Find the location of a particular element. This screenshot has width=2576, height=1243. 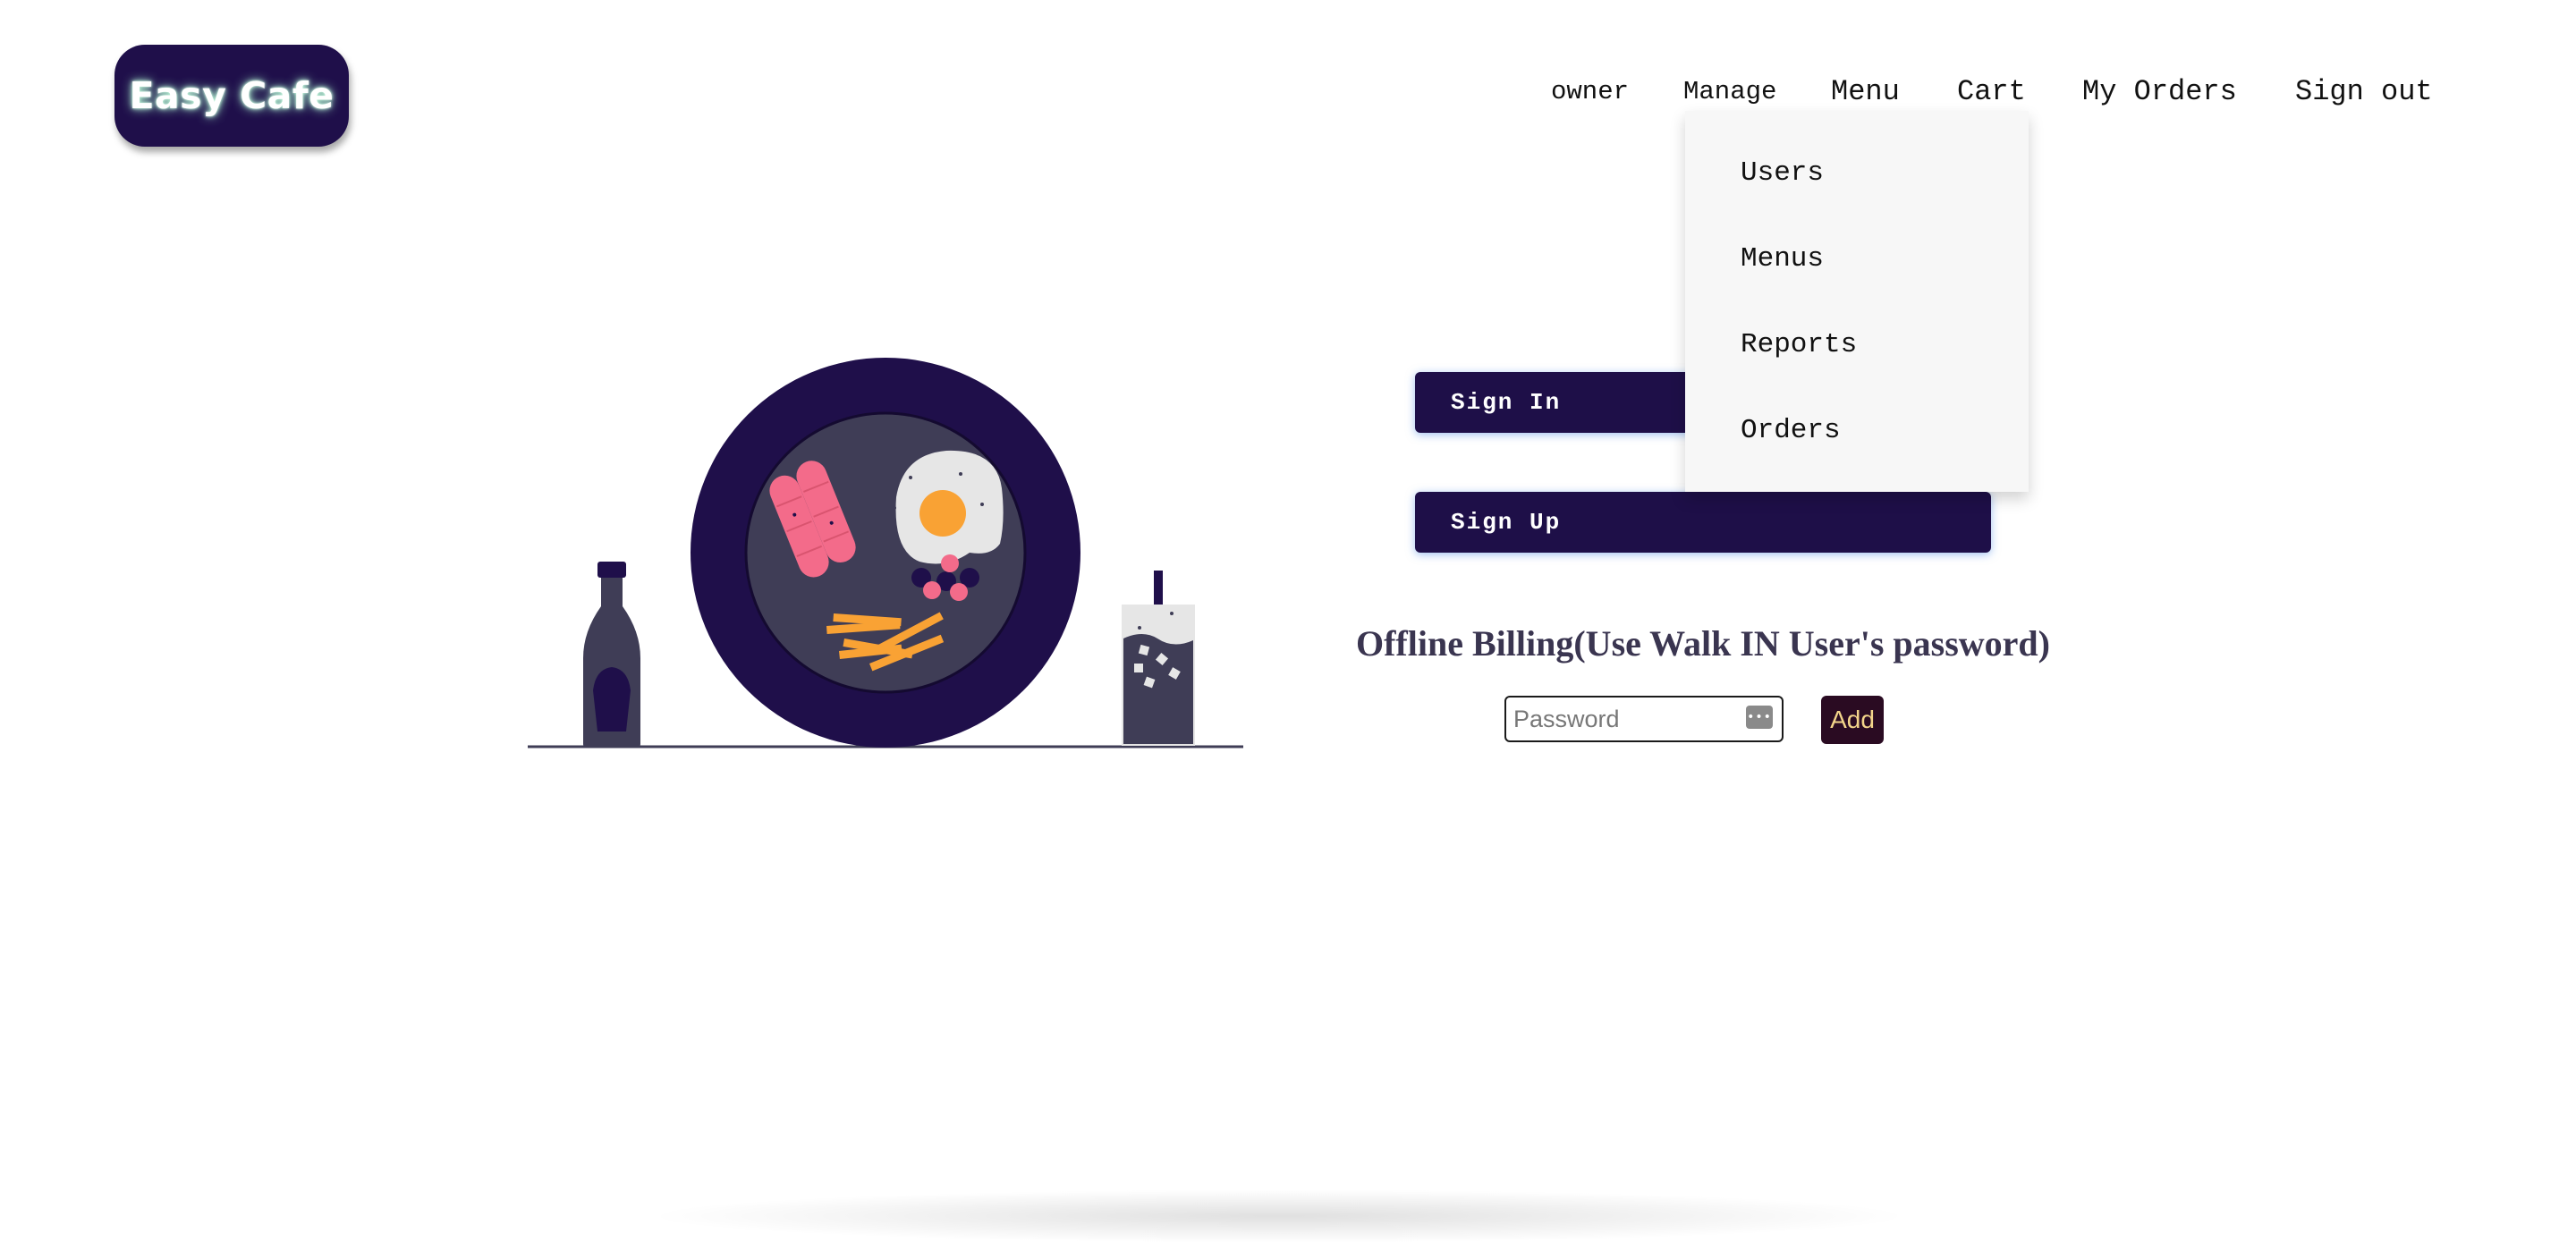

drink-glass-icon is located at coordinates (1158, 658).